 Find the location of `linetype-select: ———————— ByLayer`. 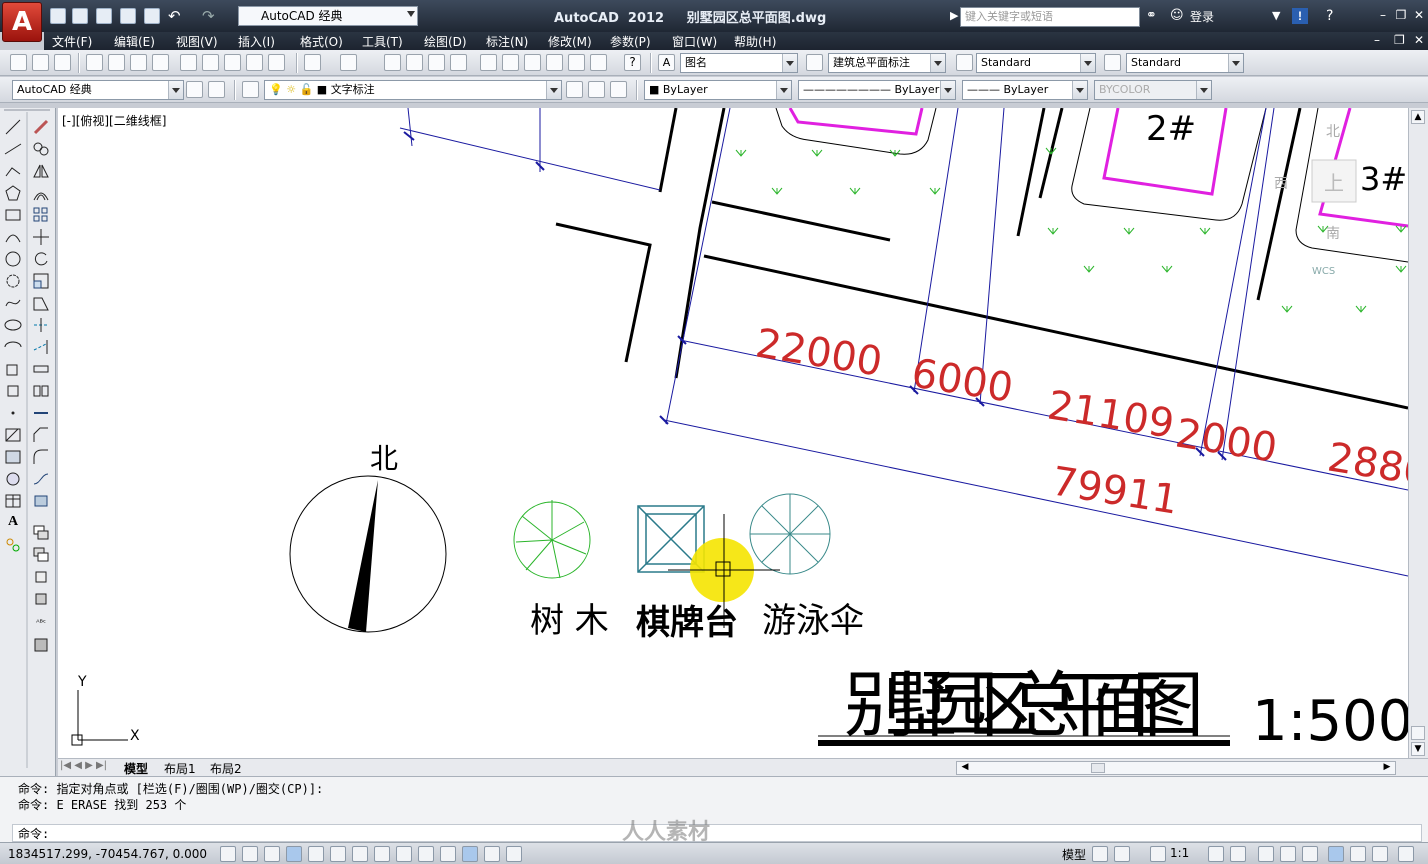

linetype-select: ———————— ByLayer is located at coordinates (877, 90).